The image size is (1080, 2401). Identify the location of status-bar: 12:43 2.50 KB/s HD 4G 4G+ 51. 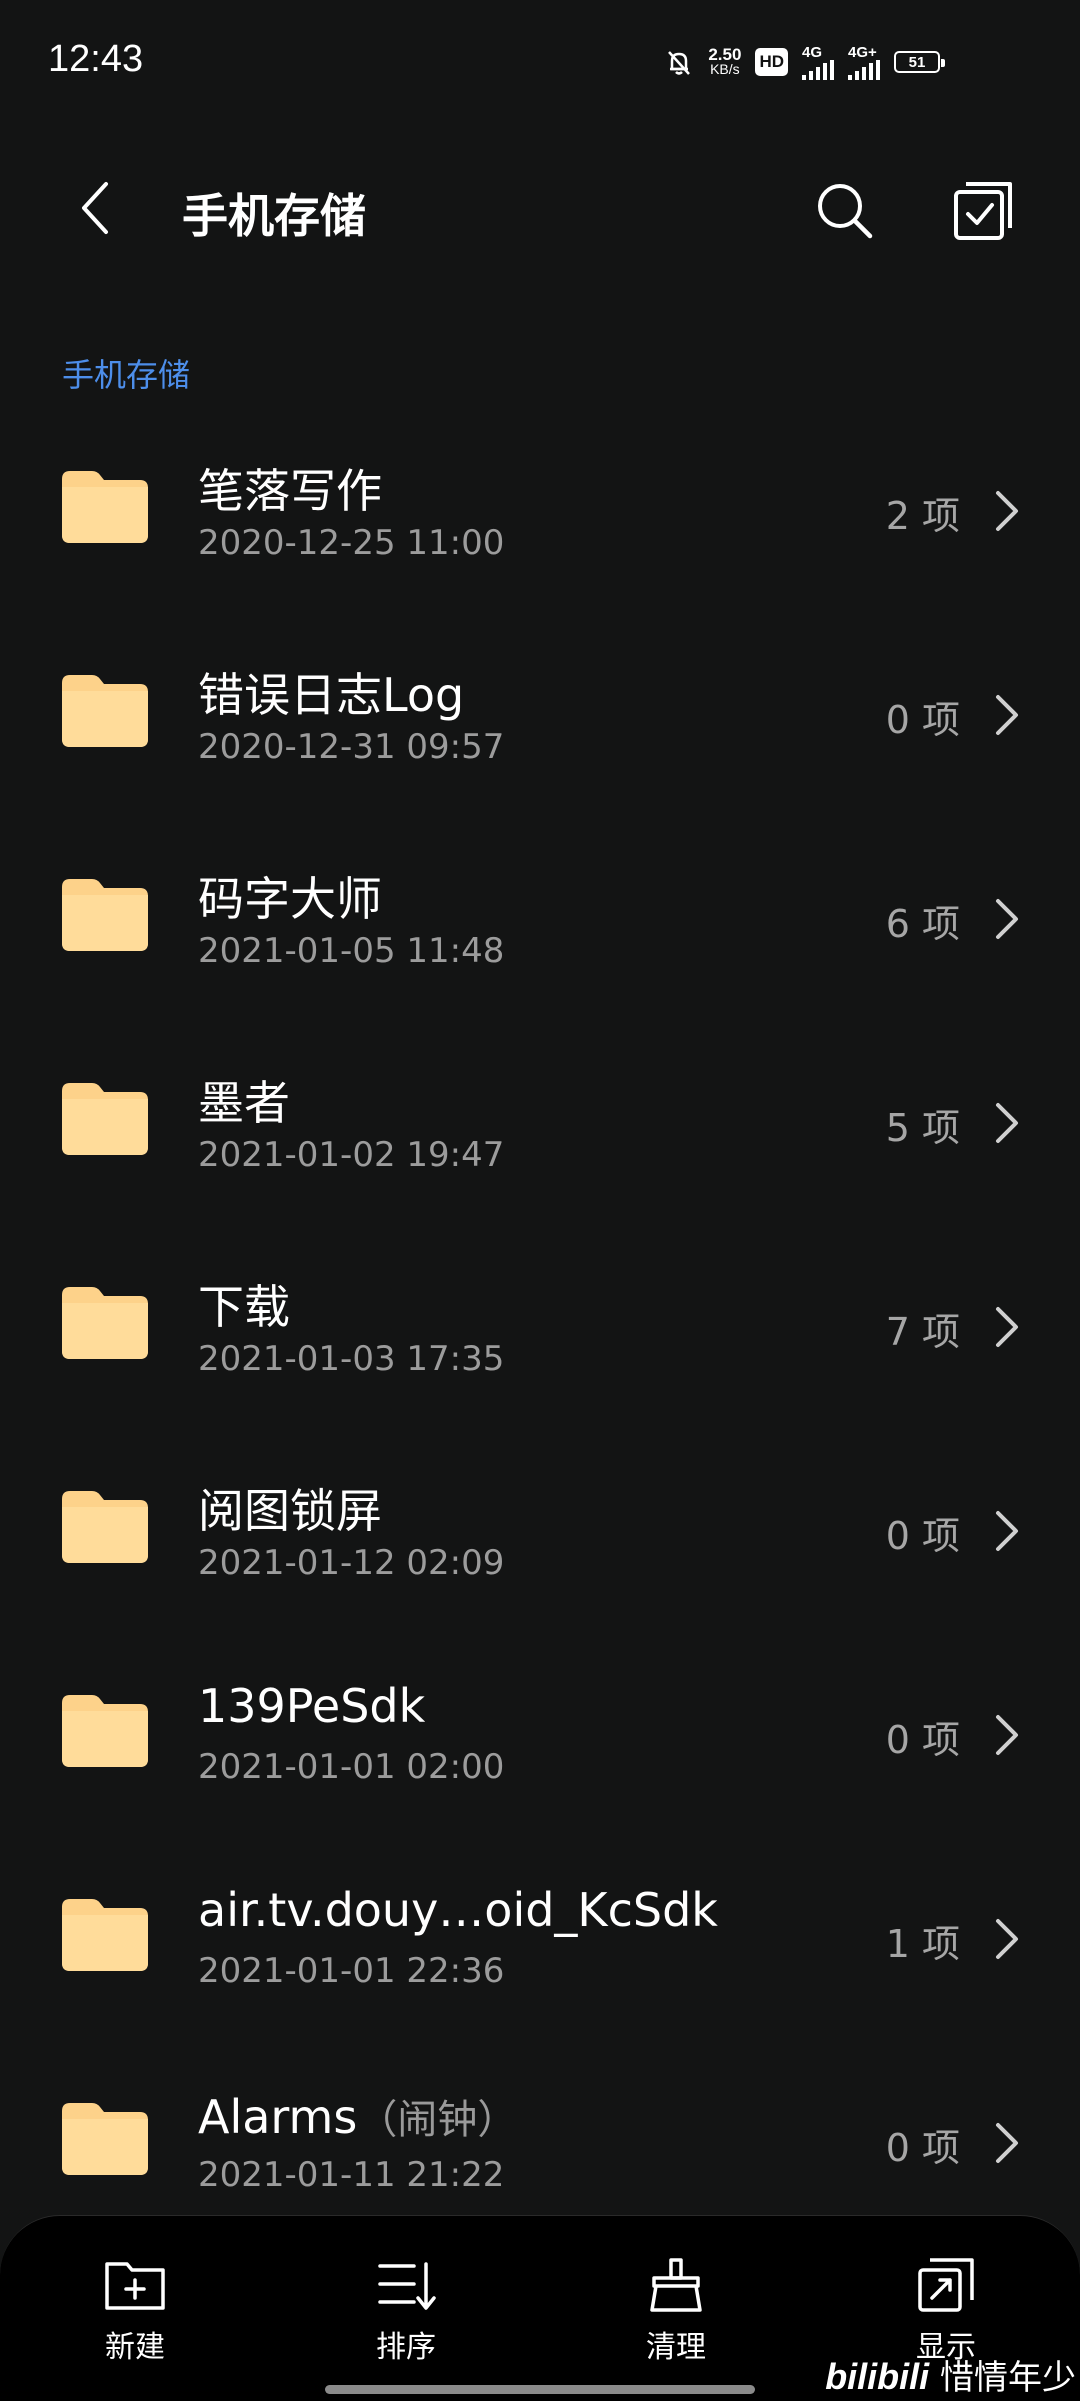
(540, 62).